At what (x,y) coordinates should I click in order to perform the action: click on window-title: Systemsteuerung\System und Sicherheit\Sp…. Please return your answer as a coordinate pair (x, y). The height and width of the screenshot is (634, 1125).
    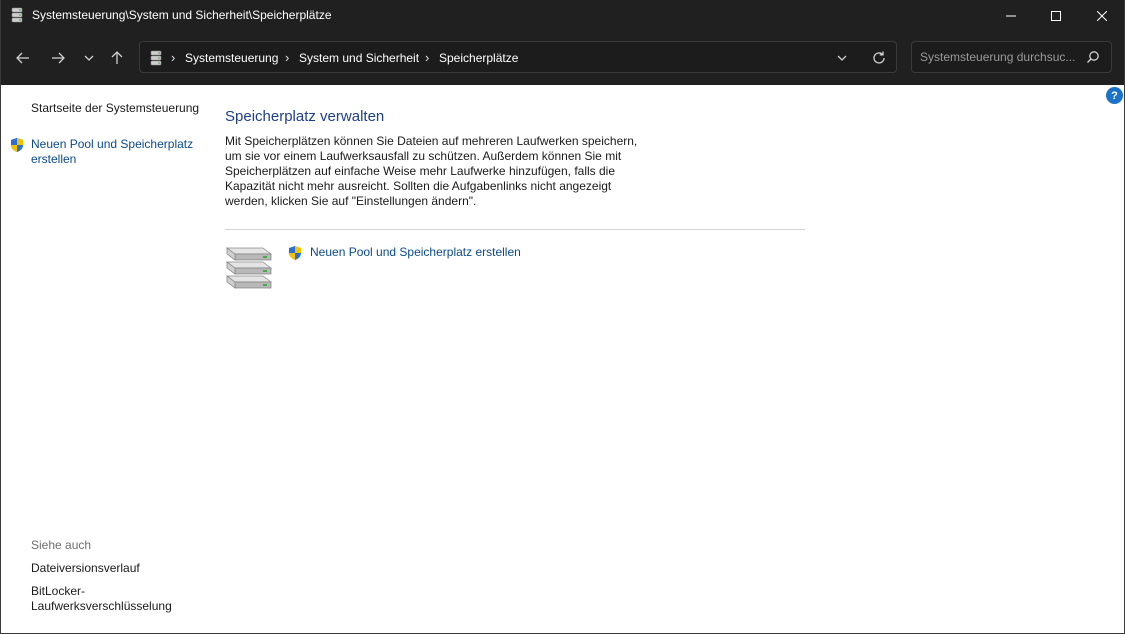
    Looking at the image, I should click on (182, 15).